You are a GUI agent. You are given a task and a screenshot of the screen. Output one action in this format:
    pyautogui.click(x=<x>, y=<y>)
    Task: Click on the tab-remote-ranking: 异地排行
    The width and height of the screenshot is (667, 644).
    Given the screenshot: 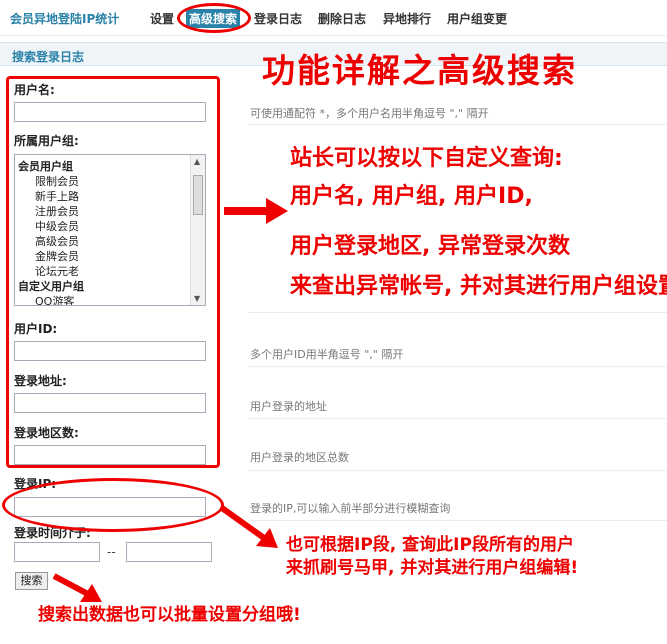 What is the action you would take?
    pyautogui.click(x=407, y=18)
    